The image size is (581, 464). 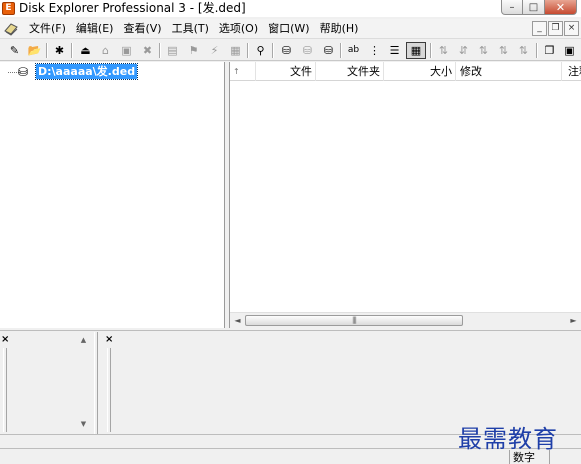 What do you see at coordinates (416, 50) in the screenshot?
I see `details-view-icon: ▦` at bounding box center [416, 50].